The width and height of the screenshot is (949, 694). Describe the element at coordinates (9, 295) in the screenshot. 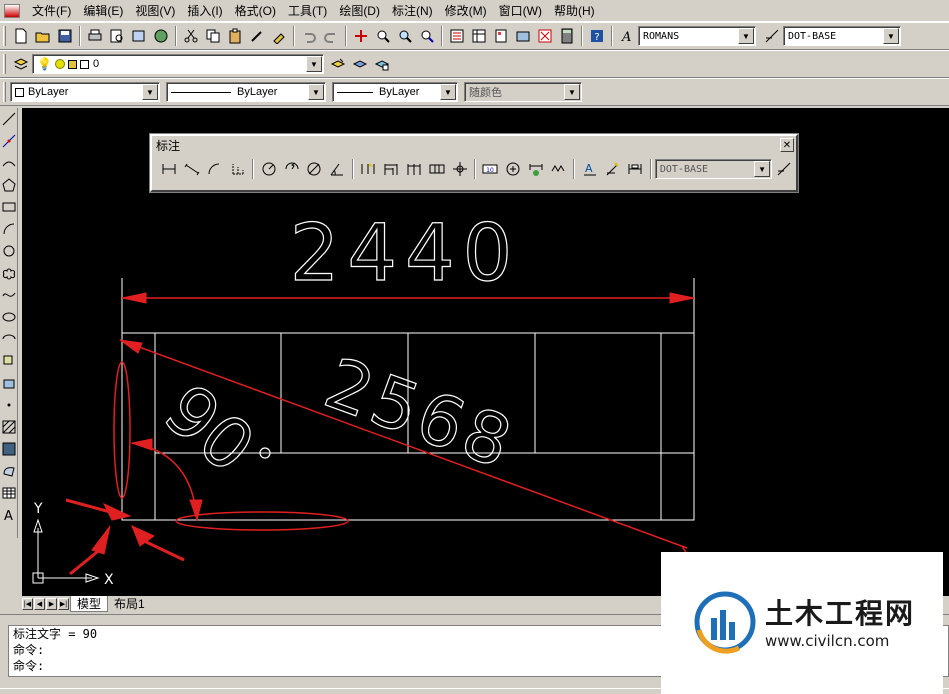

I see `spline-icon` at that location.